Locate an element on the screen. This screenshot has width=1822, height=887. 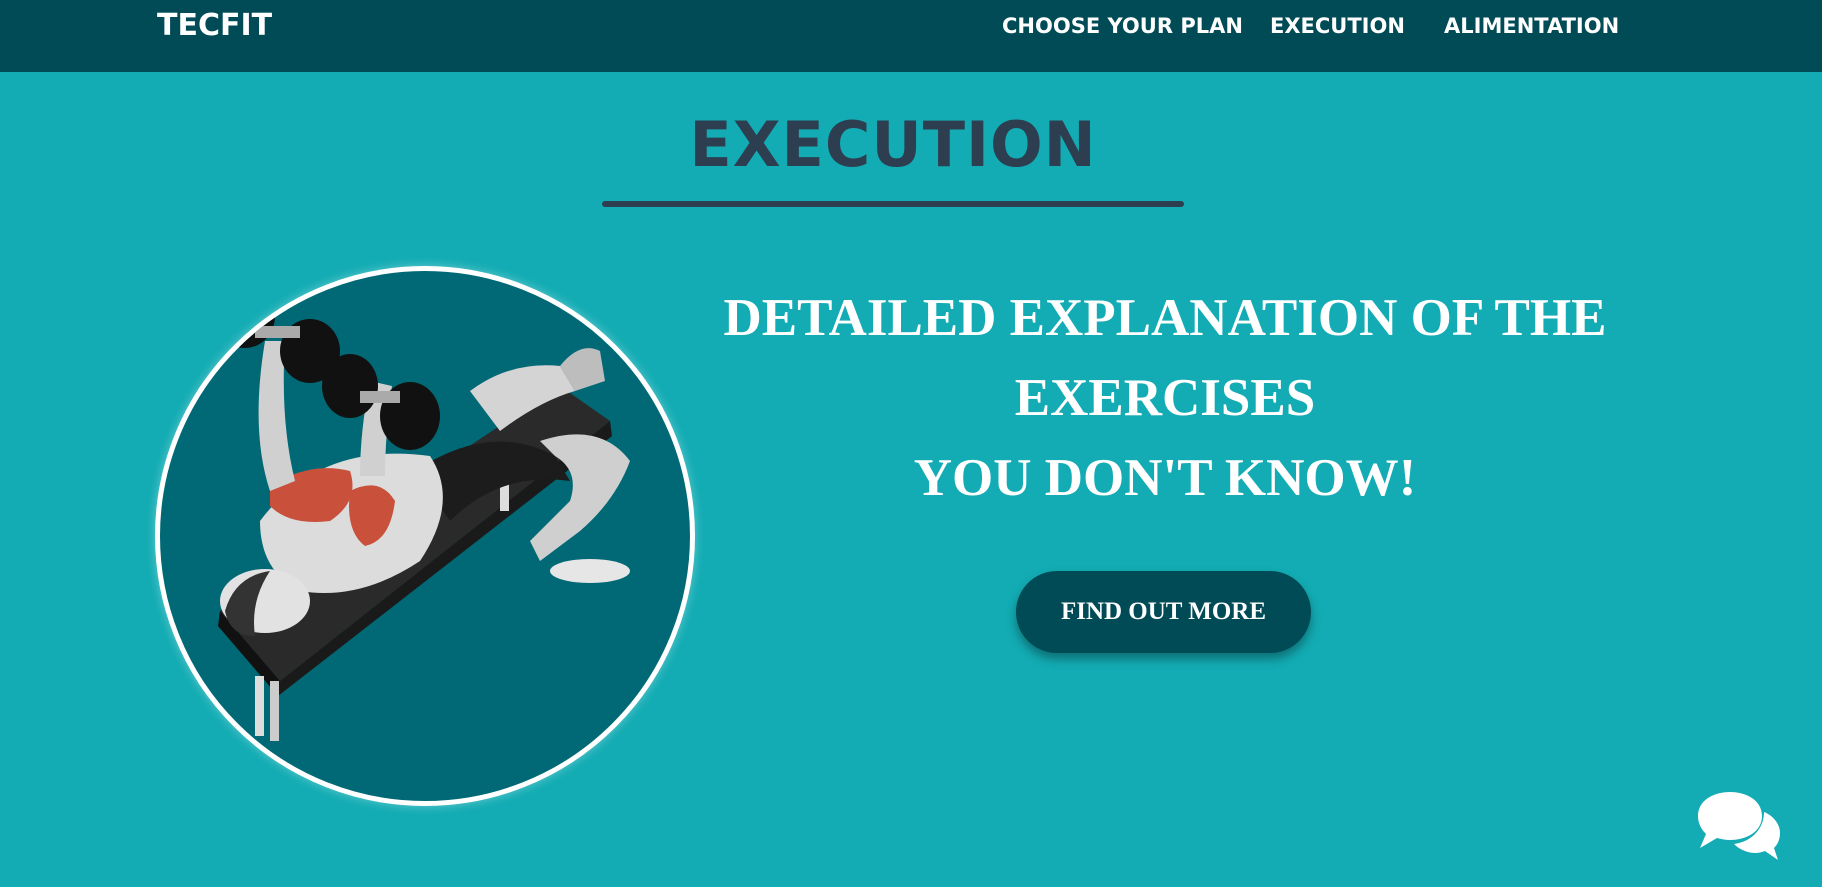
nav-link-alimentation: ALIMENTATION is located at coordinates (1531, 26).